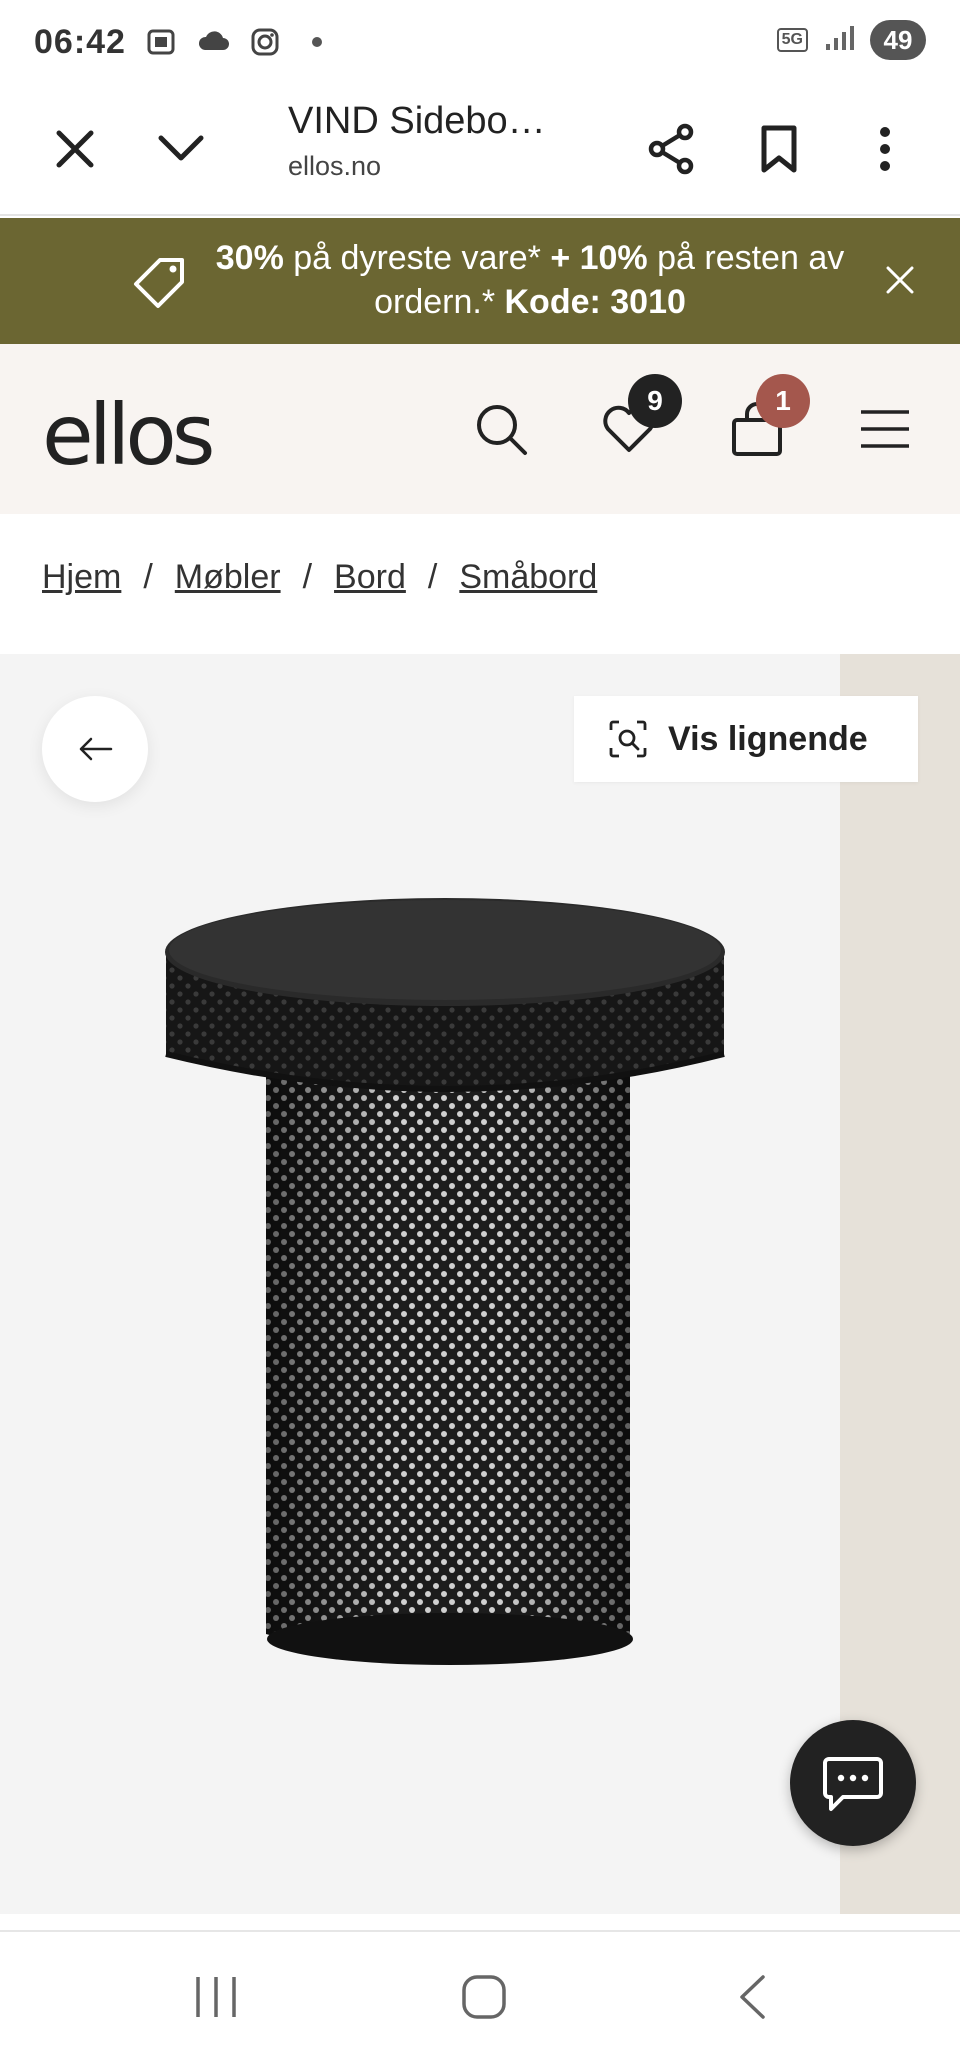  I want to click on back-nav-button, so click(752, 1997).